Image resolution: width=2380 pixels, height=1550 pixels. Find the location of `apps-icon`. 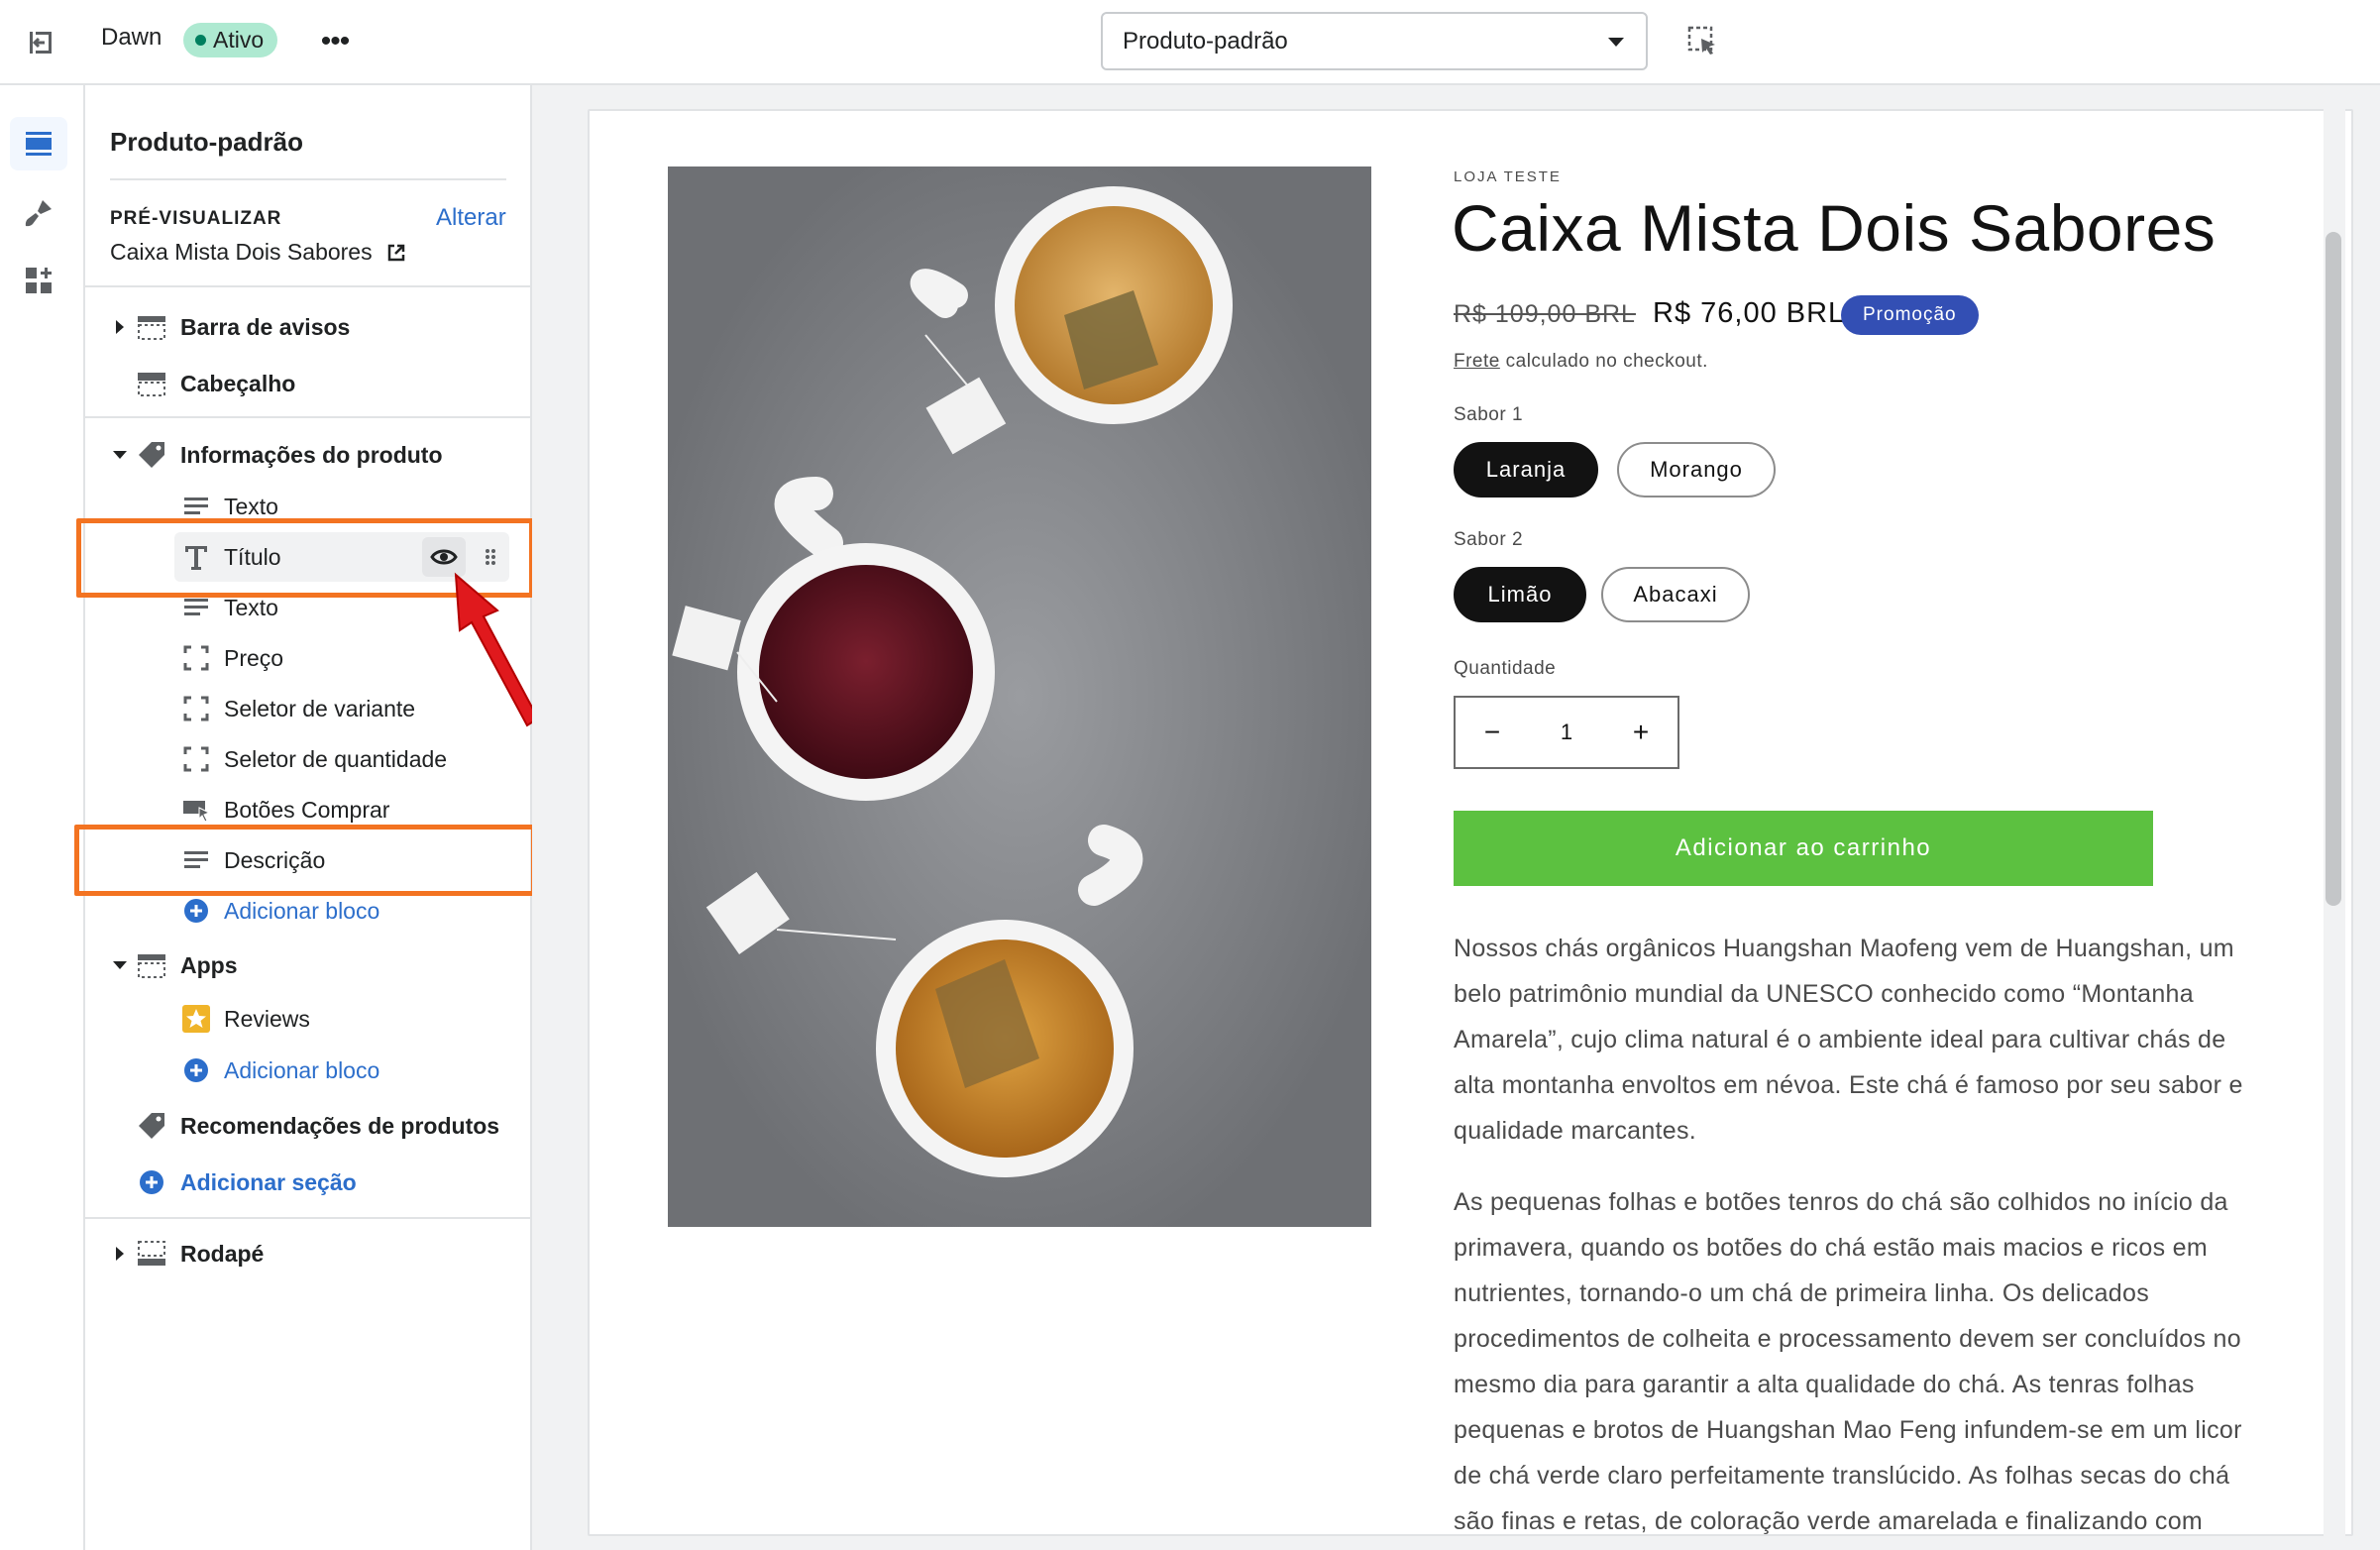

apps-icon is located at coordinates (39, 281).